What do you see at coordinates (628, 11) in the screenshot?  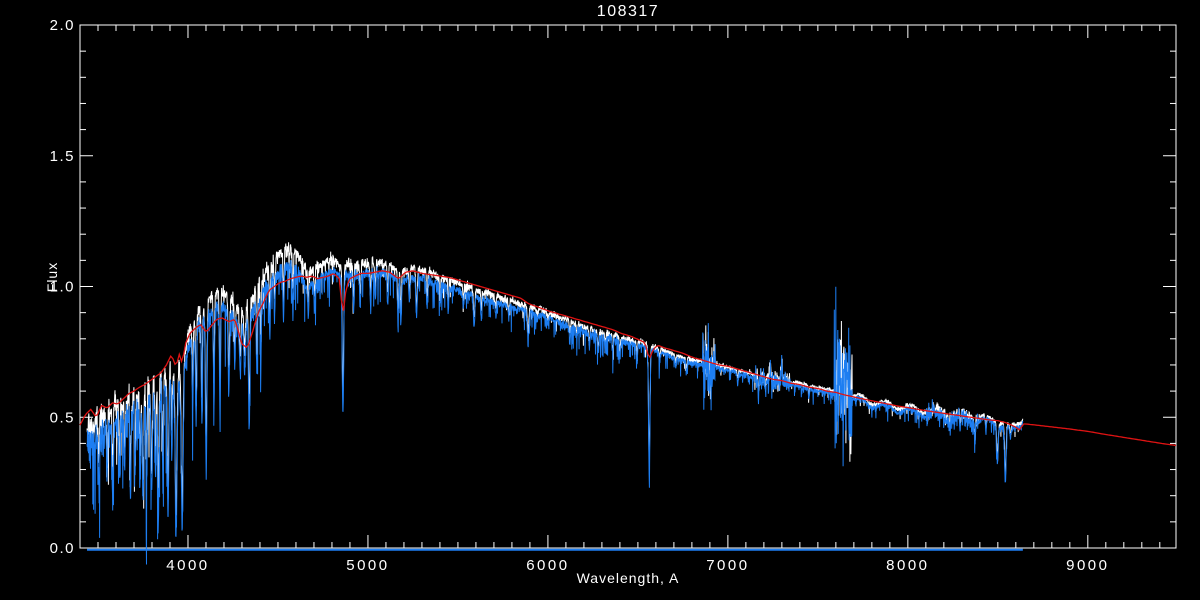 I see `plot-title: 108317` at bounding box center [628, 11].